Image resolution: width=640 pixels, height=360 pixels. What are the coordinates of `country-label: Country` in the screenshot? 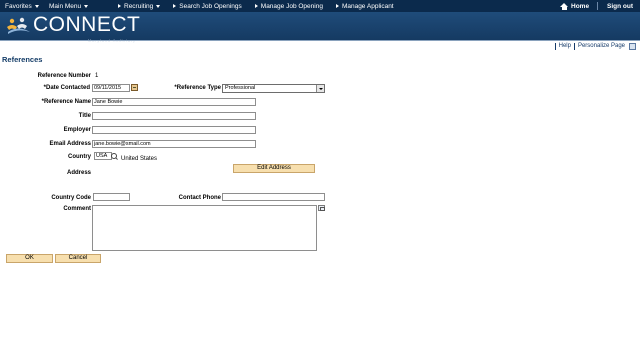 It's located at (79, 157).